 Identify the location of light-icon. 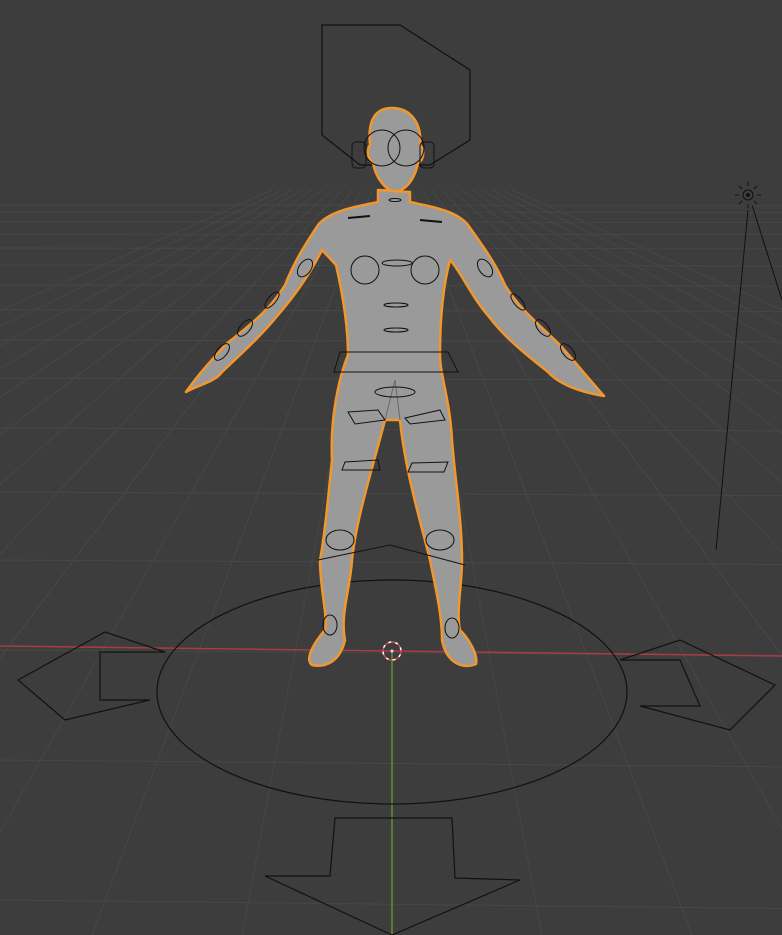
(748, 366).